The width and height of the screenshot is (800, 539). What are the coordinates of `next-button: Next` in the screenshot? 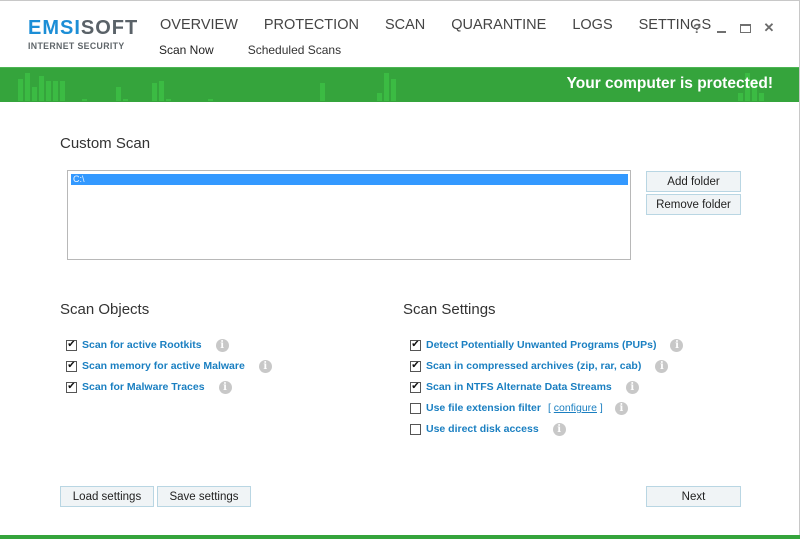 It's located at (693, 496).